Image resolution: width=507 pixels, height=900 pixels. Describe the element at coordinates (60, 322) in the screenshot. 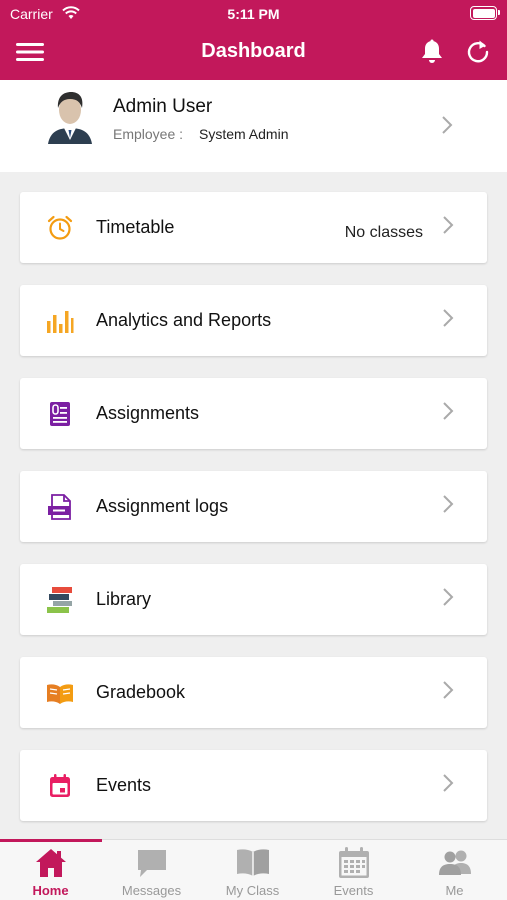

I see `bar-chart-icon` at that location.